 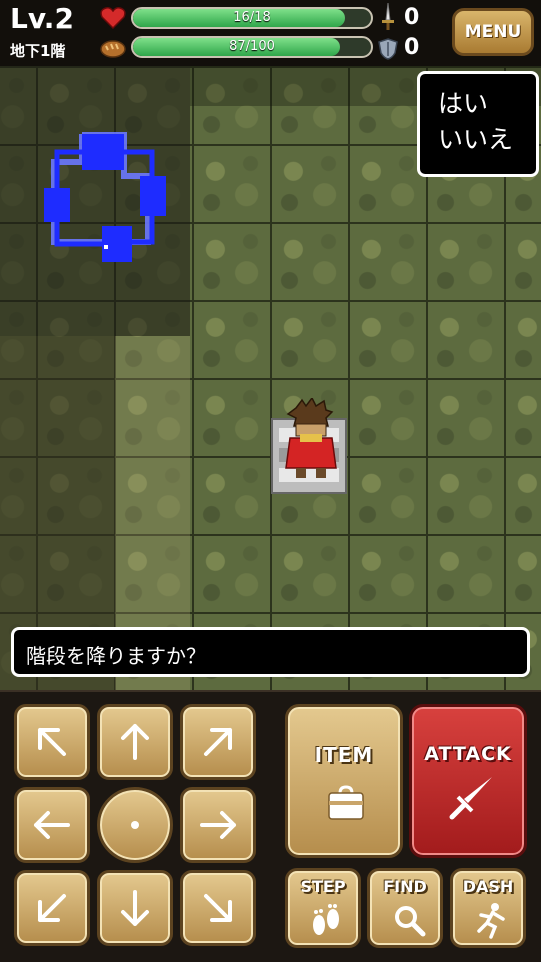 What do you see at coordinates (113, 18) in the screenshot?
I see `heart-icon` at bounding box center [113, 18].